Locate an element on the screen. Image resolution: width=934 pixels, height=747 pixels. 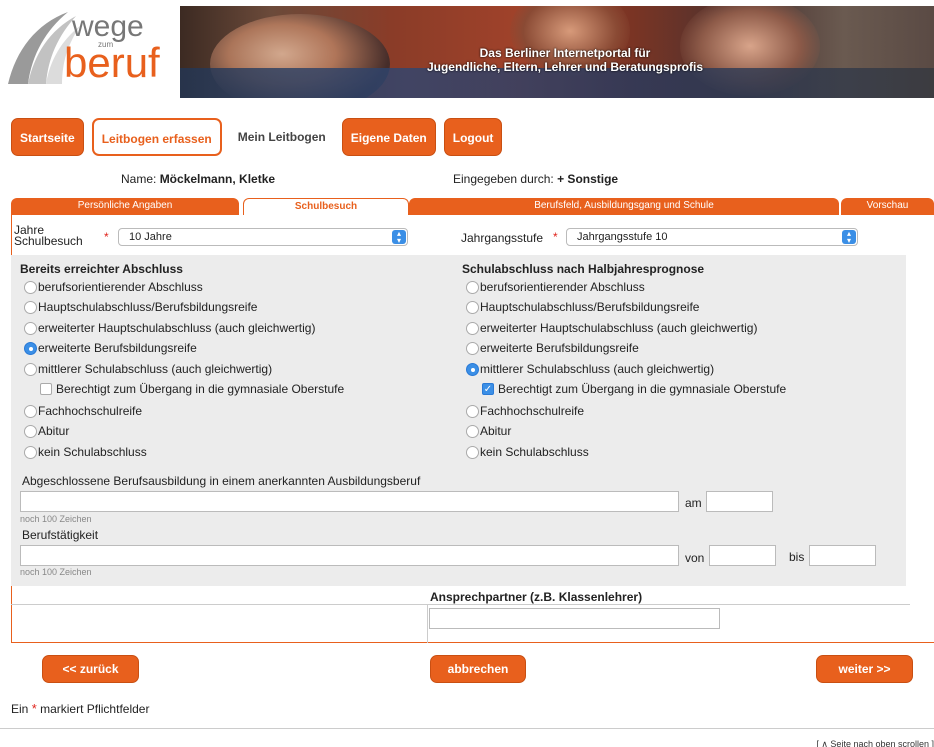
logo-text-beruf: beruf is located at coordinates (112, 62).